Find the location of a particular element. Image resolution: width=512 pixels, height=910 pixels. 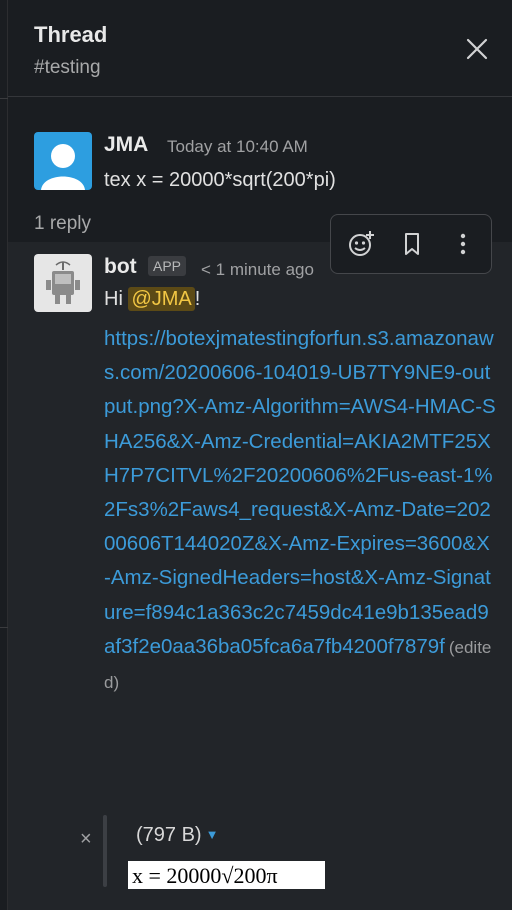

reply-author: bot is located at coordinates (120, 267).